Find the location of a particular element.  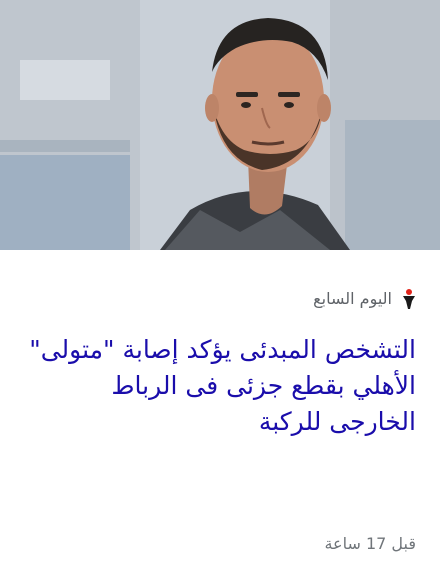

youm7-logo-icon is located at coordinates (409, 299).